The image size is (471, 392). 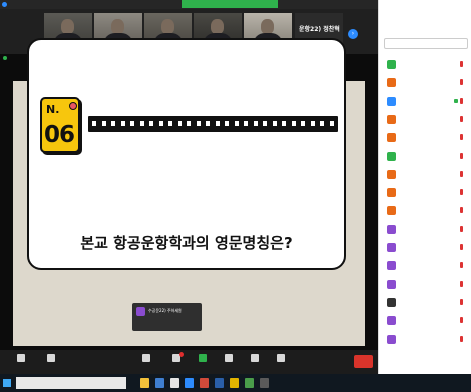 I want to click on participants-icon, so click(x=146, y=358).